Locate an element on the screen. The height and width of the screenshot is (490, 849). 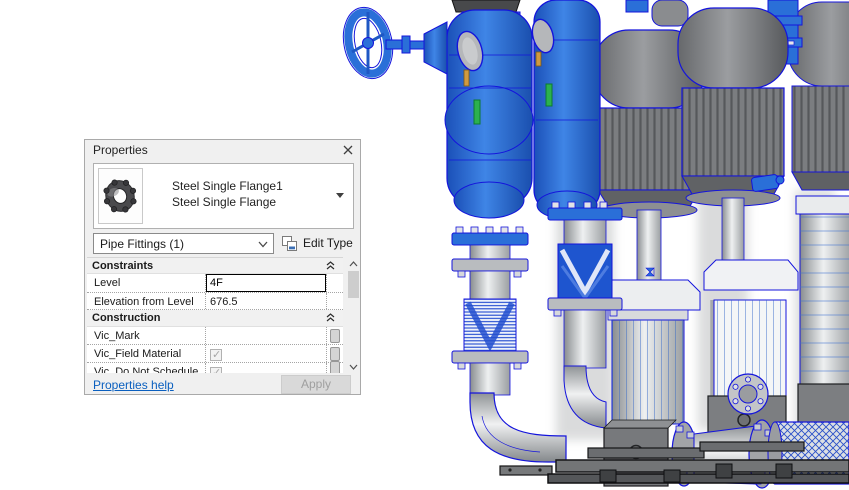
panel-title-bar: Properties is located at coordinates (222, 150).